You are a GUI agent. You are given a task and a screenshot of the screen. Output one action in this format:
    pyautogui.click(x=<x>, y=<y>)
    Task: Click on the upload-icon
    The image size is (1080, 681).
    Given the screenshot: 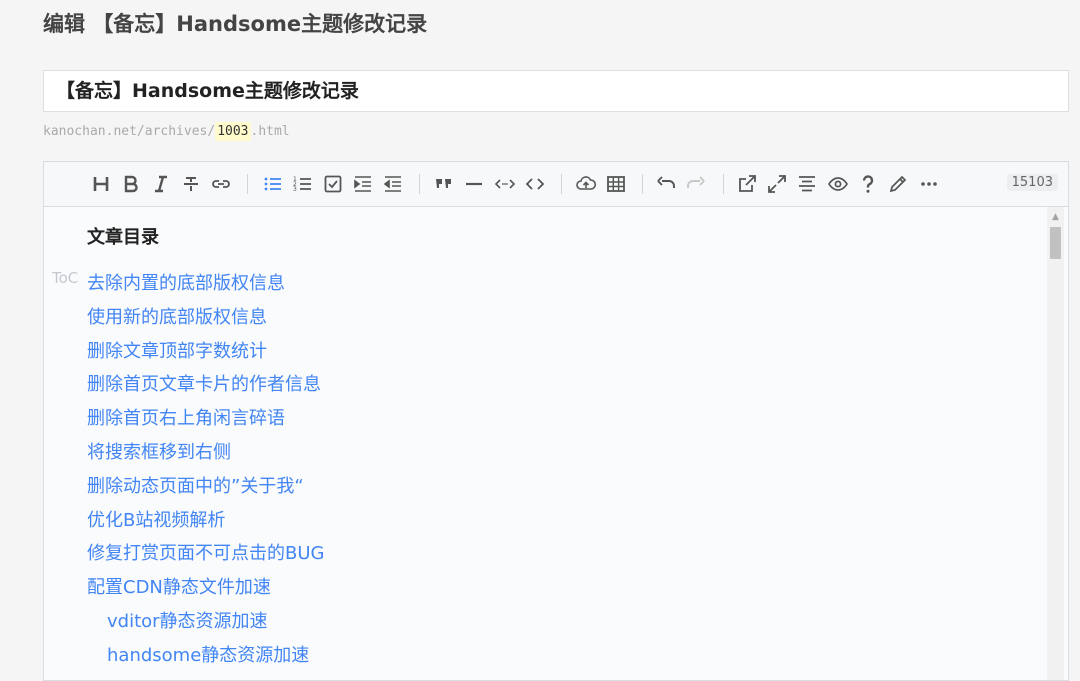 What is the action you would take?
    pyautogui.click(x=586, y=184)
    